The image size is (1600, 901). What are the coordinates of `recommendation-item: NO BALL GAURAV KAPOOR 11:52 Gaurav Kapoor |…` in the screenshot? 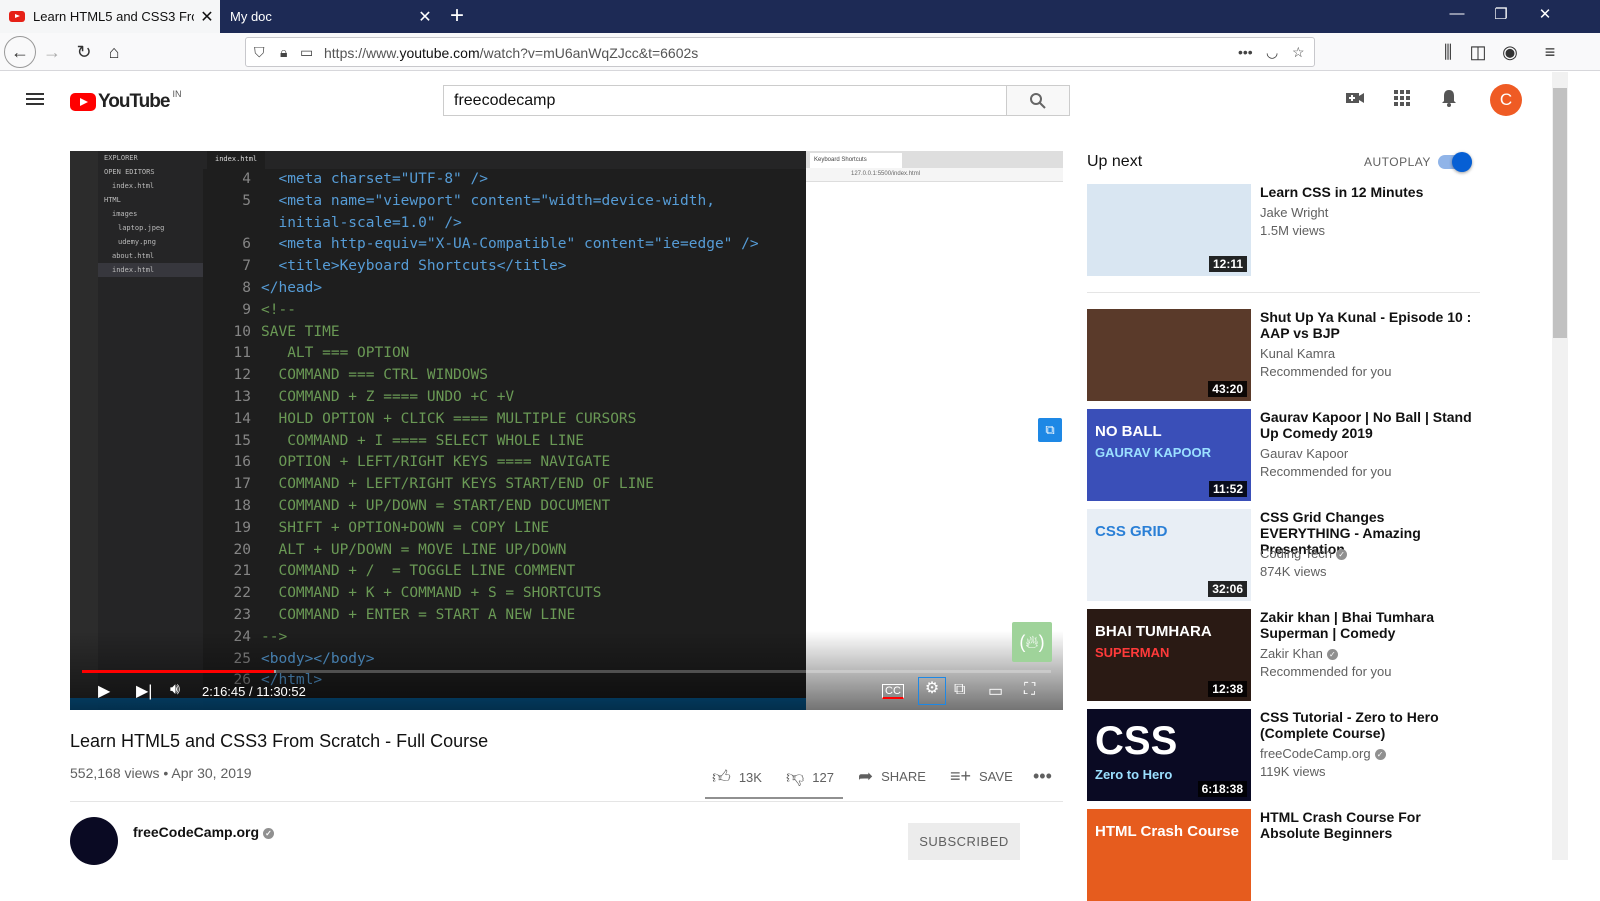 It's located at (1283, 455).